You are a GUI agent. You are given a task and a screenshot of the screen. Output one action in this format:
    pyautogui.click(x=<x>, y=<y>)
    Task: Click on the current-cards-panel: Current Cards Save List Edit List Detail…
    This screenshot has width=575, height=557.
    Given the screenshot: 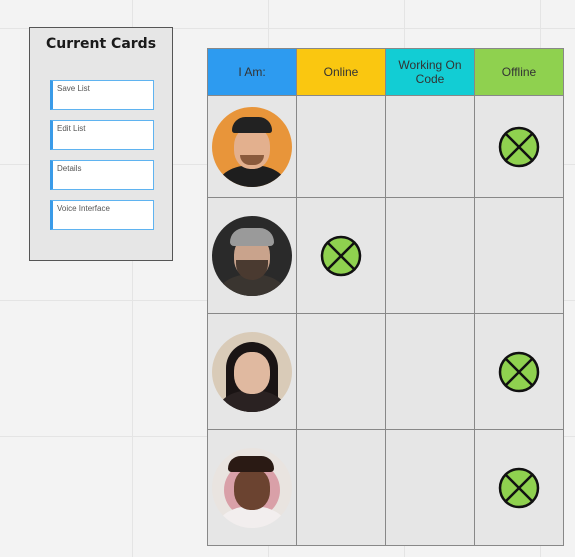 What is the action you would take?
    pyautogui.click(x=101, y=144)
    